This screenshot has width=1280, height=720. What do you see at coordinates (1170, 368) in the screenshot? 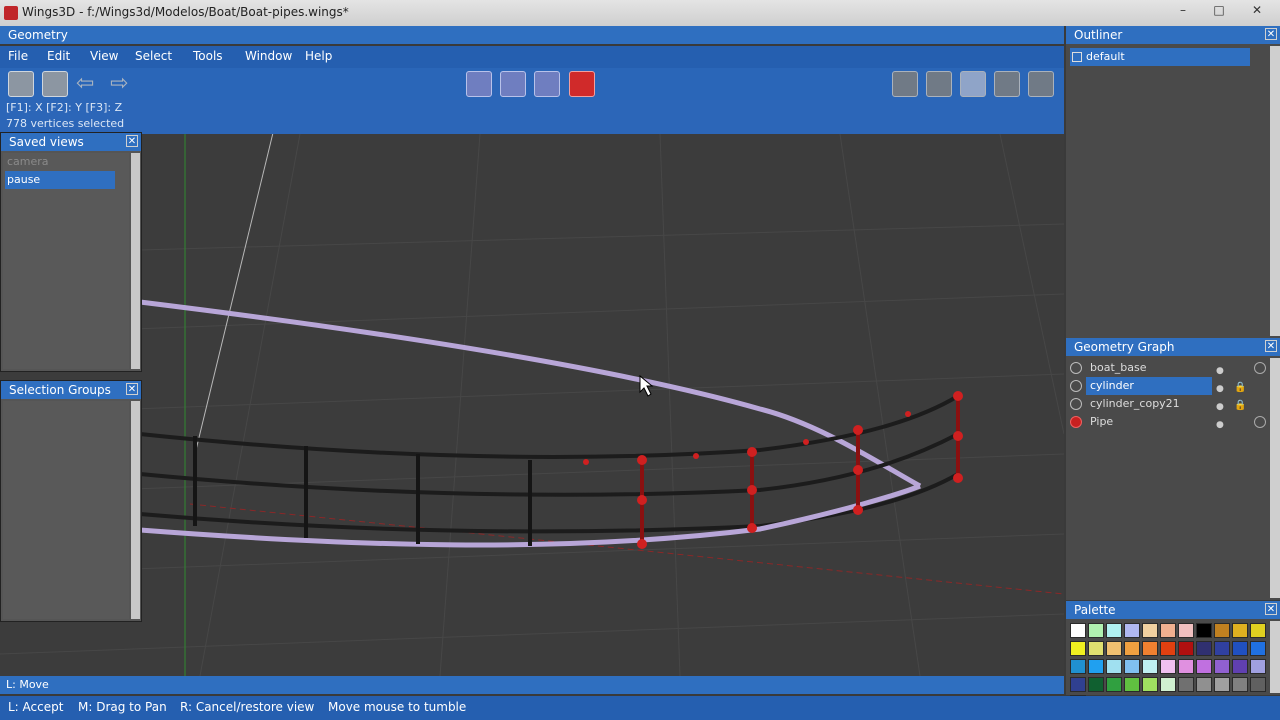
I see `object-row-boat-base: boat_base ●` at bounding box center [1170, 368].